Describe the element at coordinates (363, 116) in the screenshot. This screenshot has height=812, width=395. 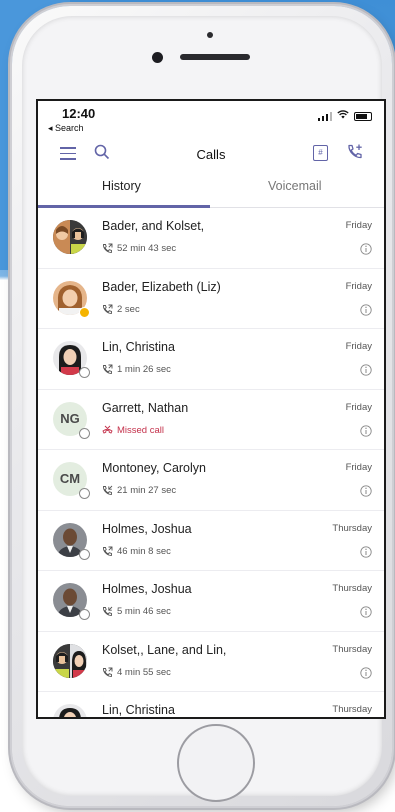
I see `battery-icon` at that location.